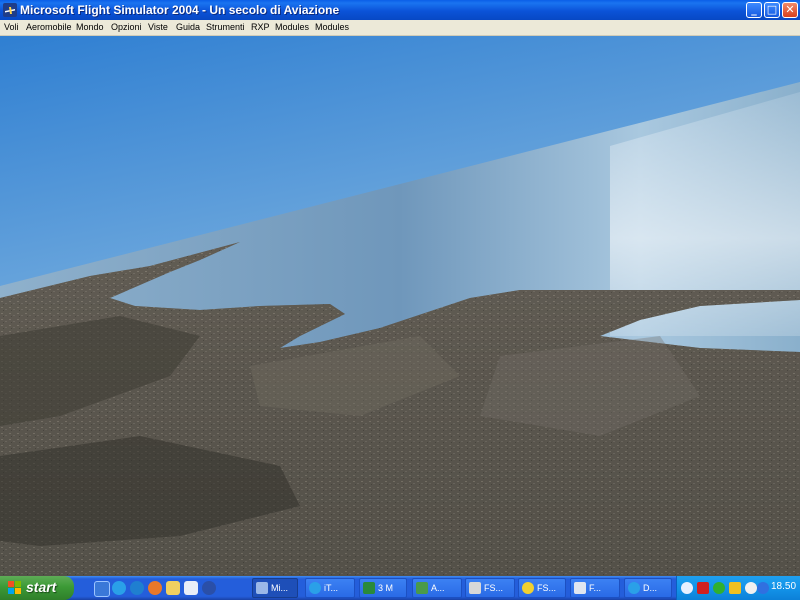 The image size is (800, 600). I want to click on menu-rxp: RXP, so click(260, 27).